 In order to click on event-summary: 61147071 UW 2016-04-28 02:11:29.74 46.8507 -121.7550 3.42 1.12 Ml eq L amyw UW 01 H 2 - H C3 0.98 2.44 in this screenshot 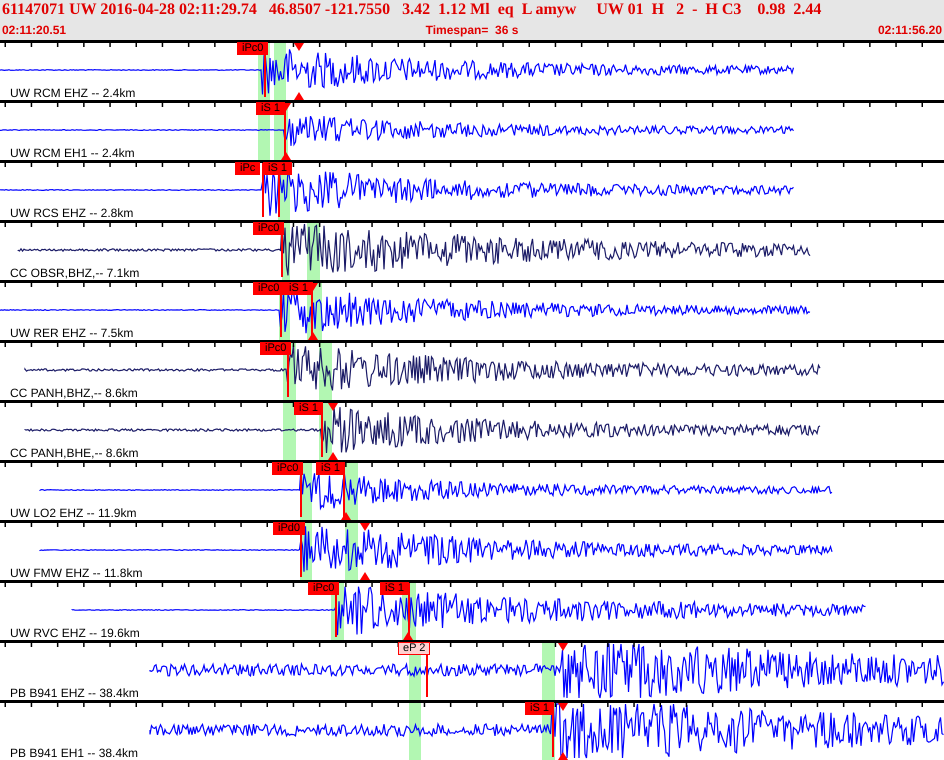, I will do `click(411, 10)`.